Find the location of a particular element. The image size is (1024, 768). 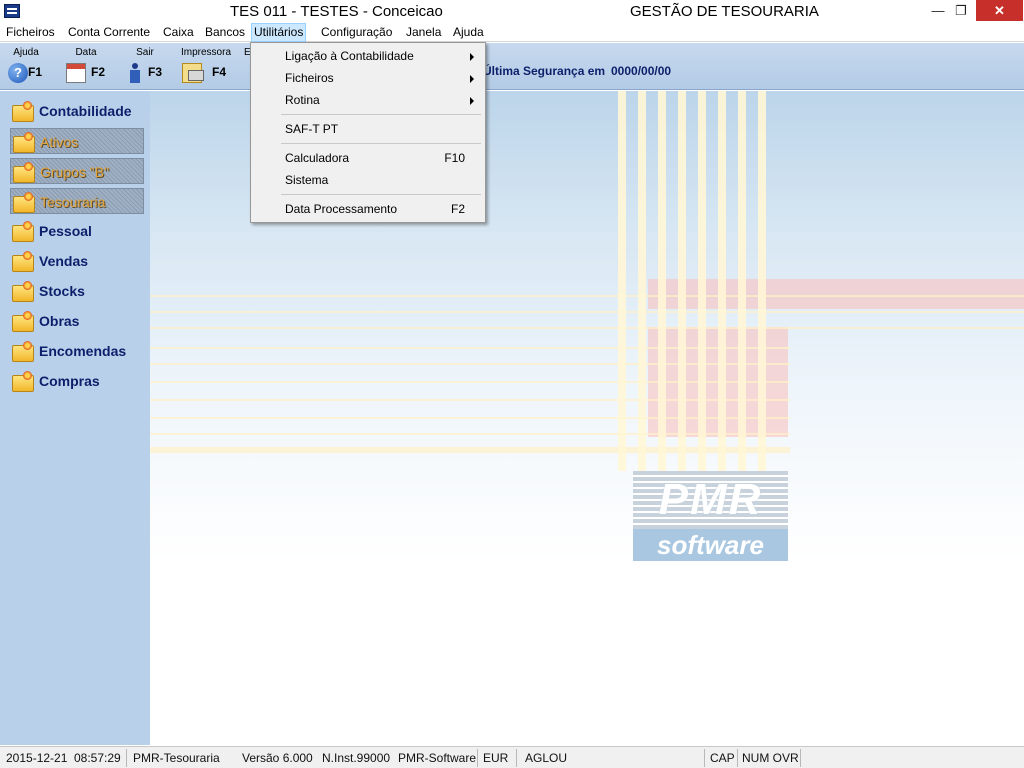

menu-ajuda: Ajuda is located at coordinates (468, 32).